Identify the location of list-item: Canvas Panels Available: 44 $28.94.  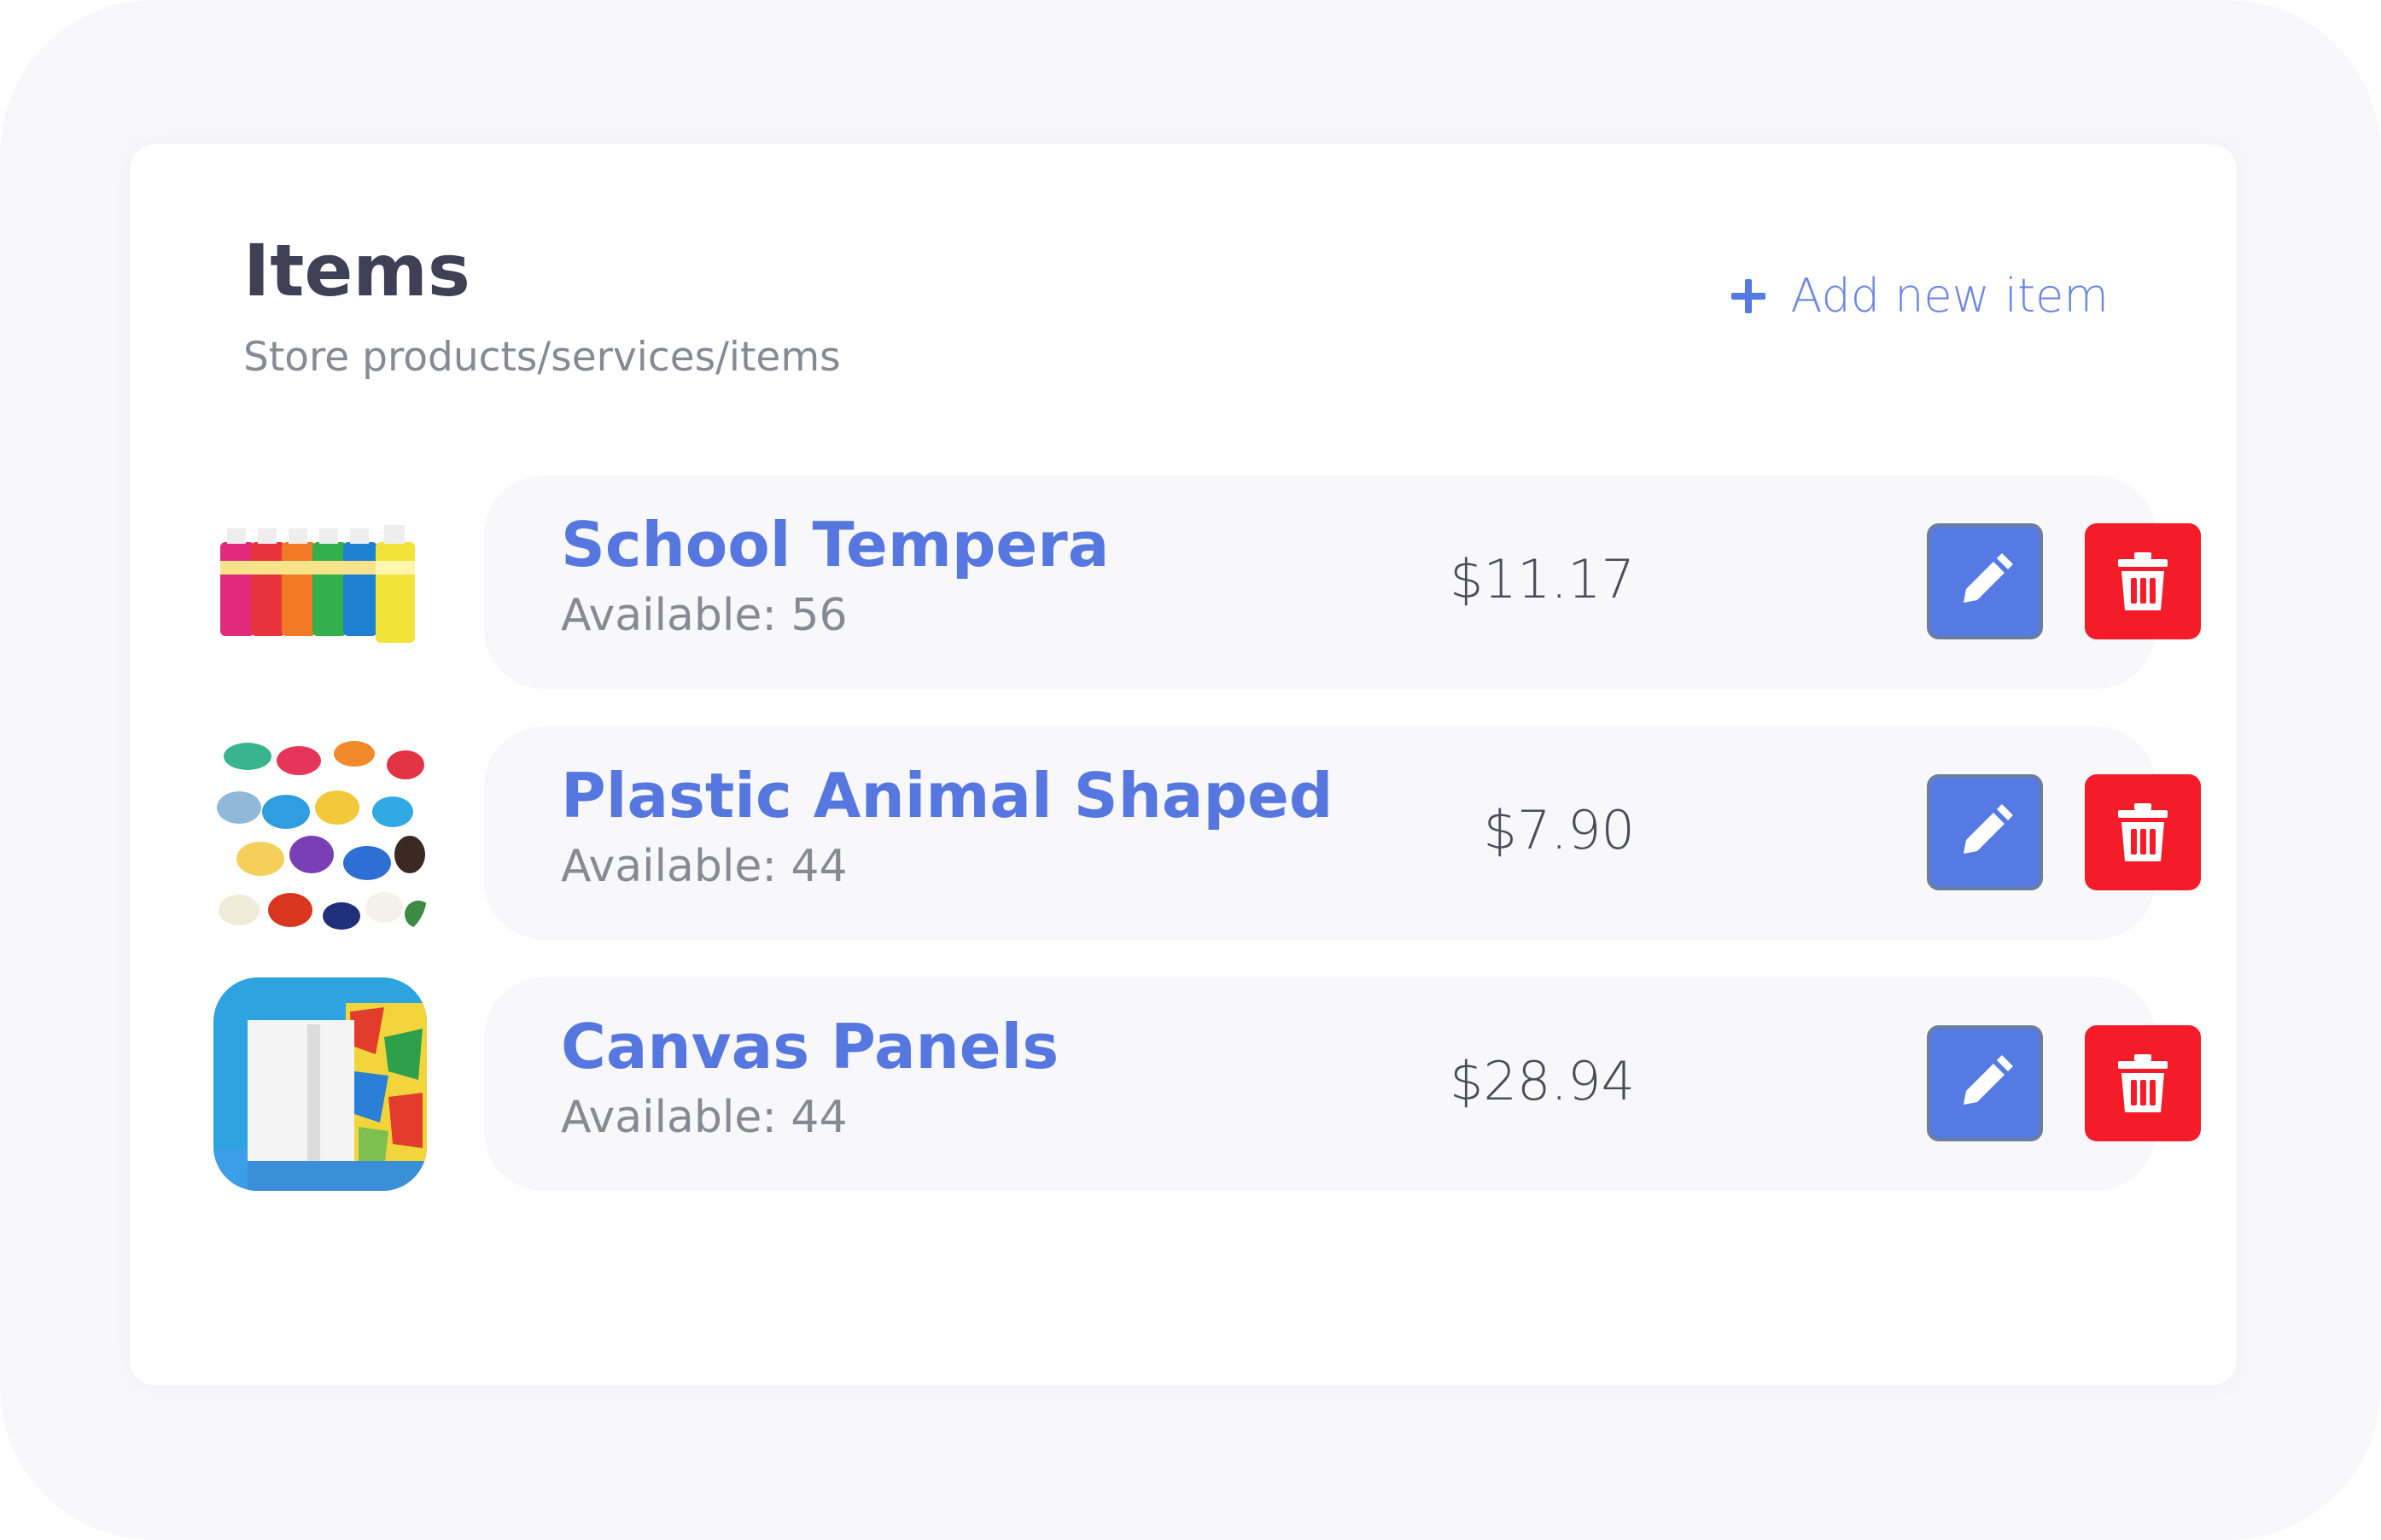
(1184, 1084).